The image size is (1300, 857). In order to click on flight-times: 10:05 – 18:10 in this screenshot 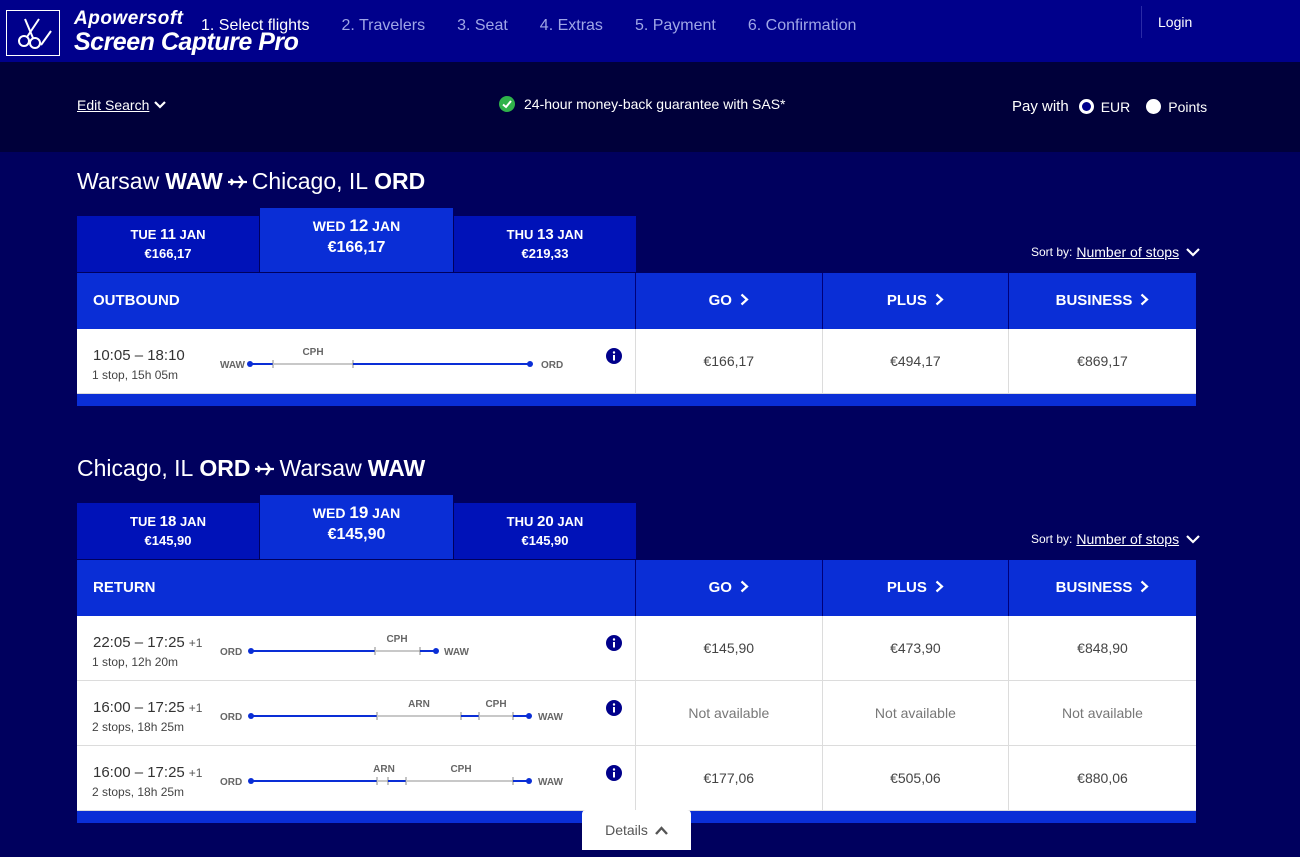, I will do `click(139, 355)`.